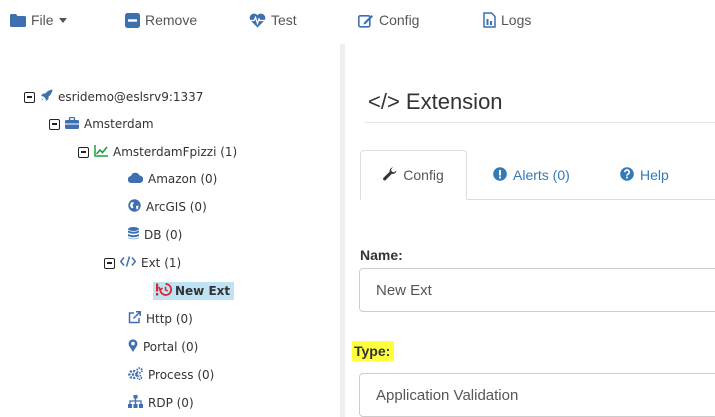  I want to click on tree-node-amsterdam: Amsterdam, so click(101, 124).